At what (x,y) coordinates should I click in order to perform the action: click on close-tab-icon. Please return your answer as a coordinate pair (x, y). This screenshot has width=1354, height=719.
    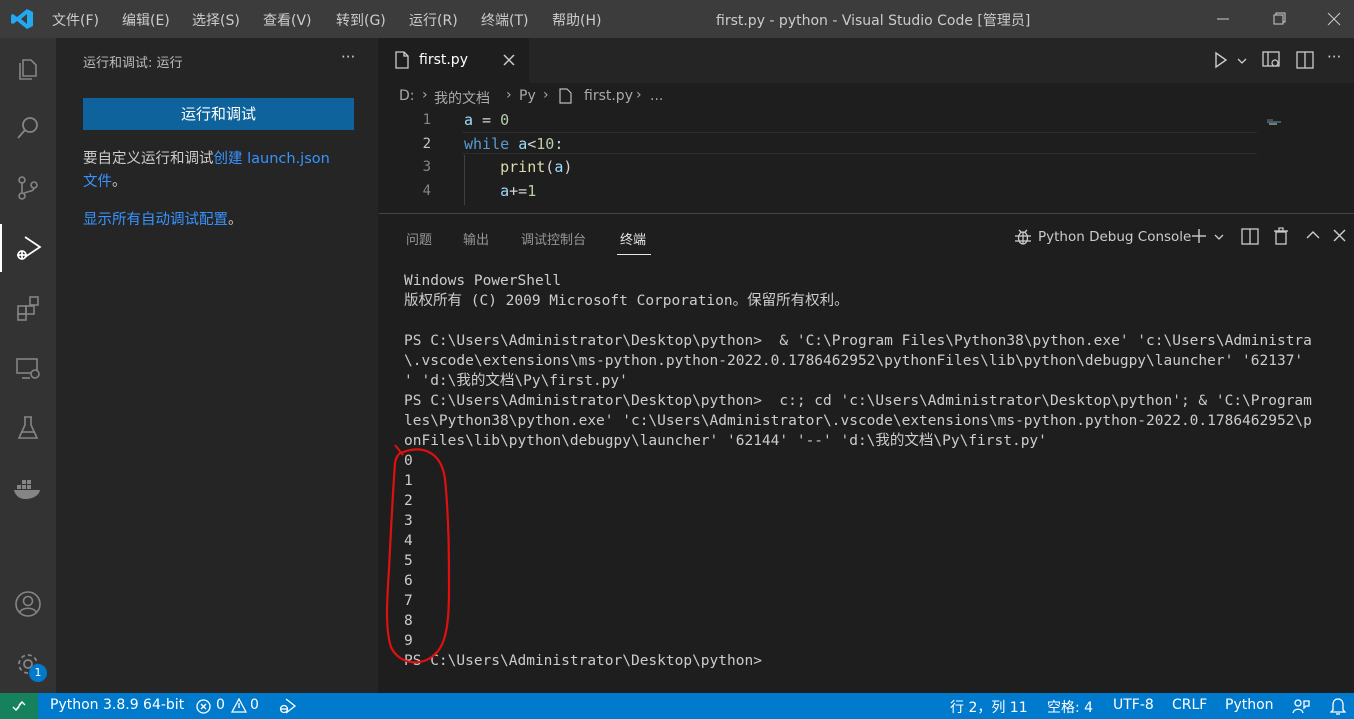
    Looking at the image, I should click on (509, 60).